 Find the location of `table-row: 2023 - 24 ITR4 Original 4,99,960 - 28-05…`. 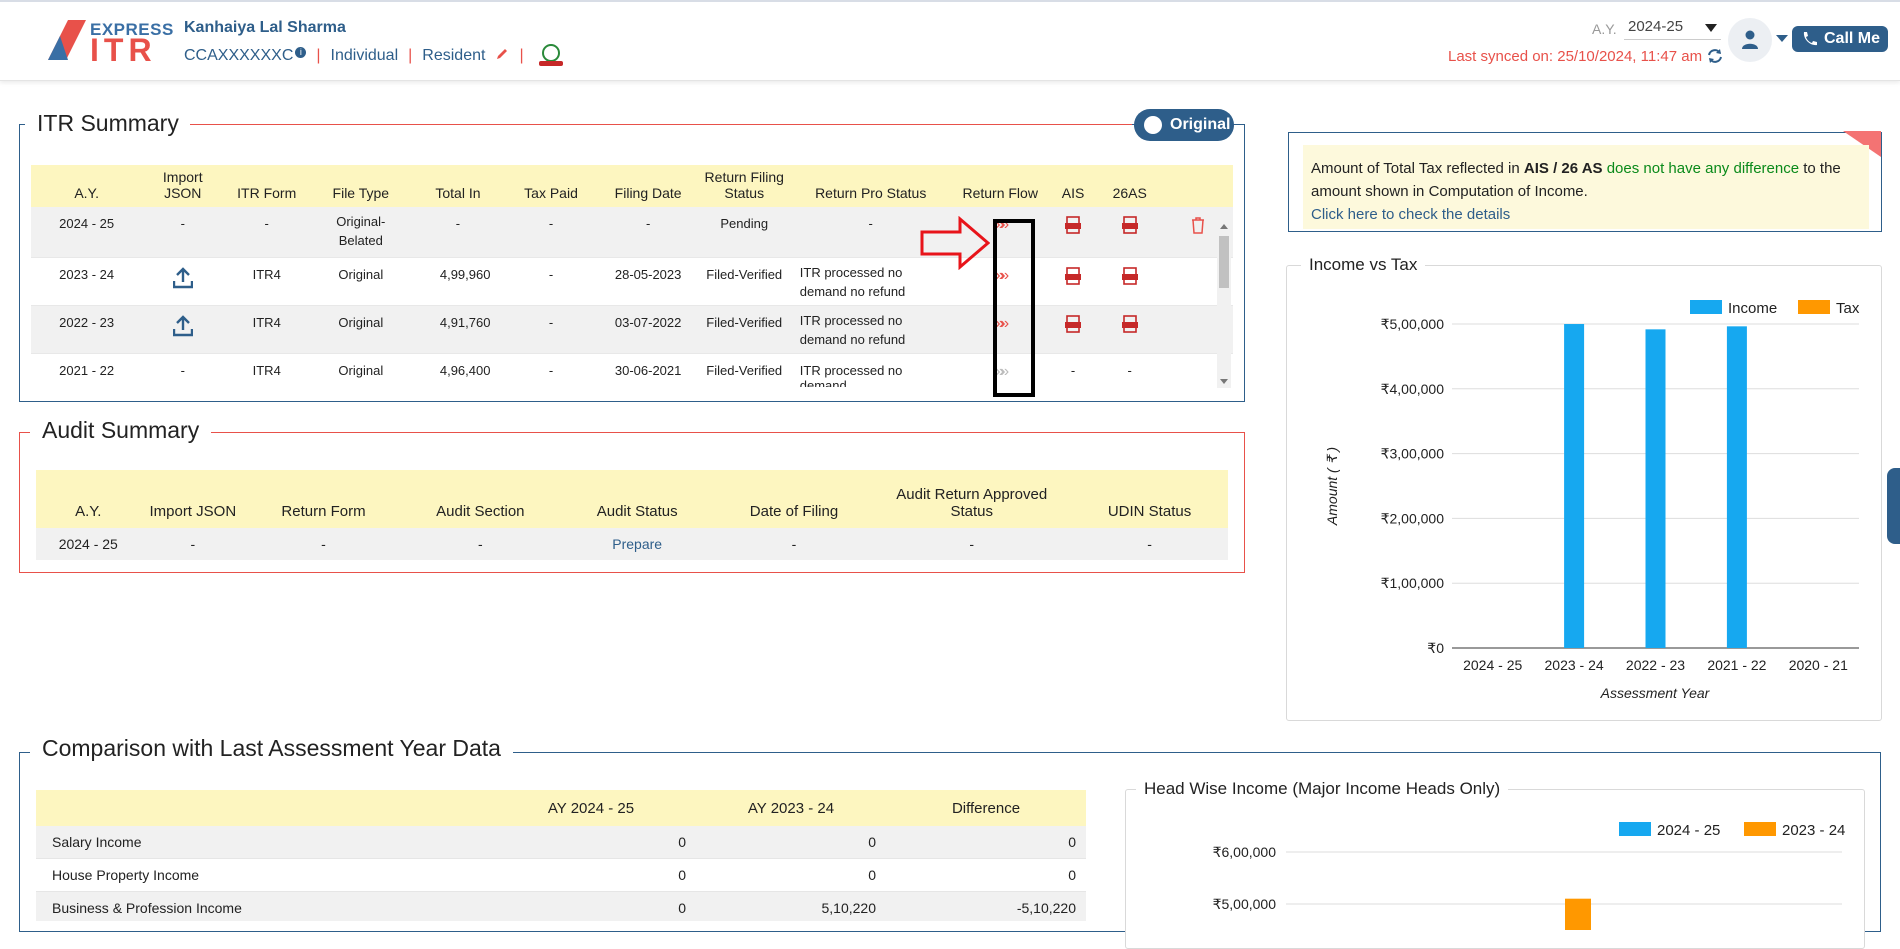

table-row: 2023 - 24 ITR4 Original 4,99,960 - 28-05… is located at coordinates (632, 281).